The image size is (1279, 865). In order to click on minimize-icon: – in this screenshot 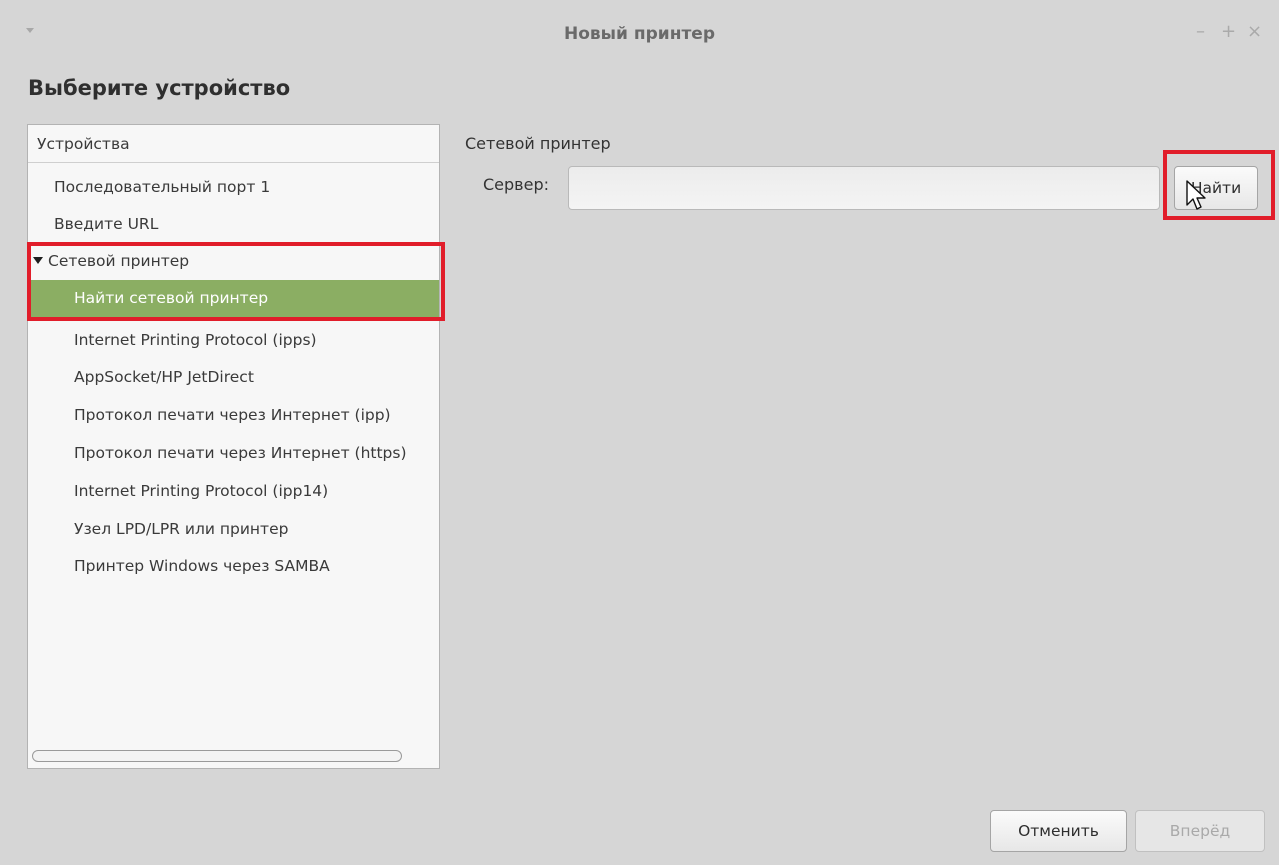, I will do `click(1200, 32)`.